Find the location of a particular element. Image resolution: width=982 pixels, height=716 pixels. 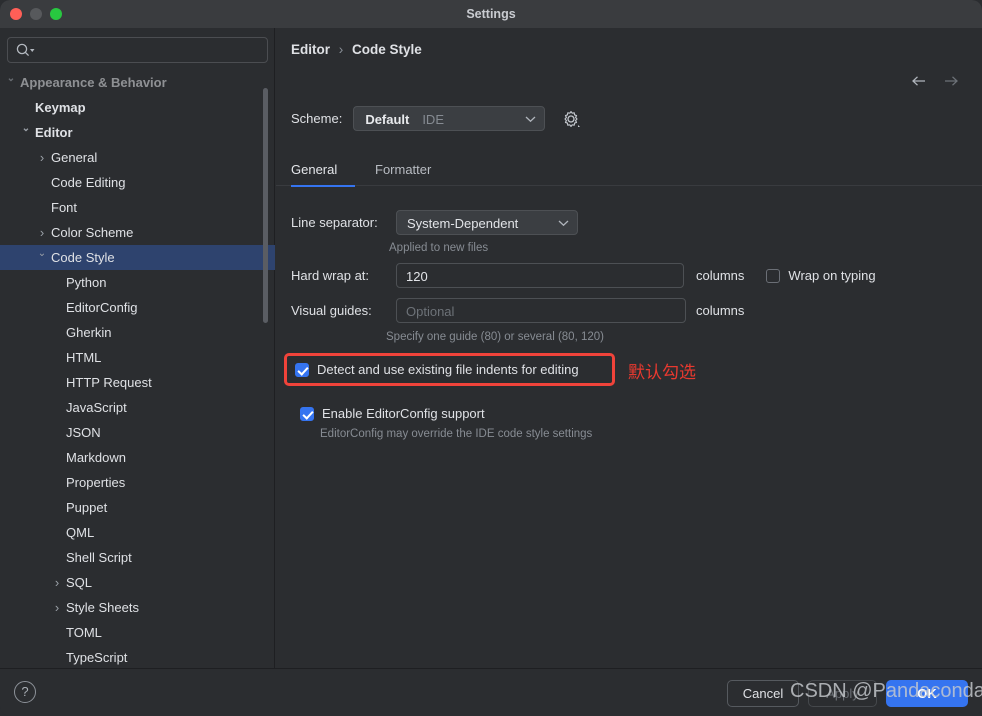

scheme-row: Scheme: Default IDE is located at coordinates (436, 118).